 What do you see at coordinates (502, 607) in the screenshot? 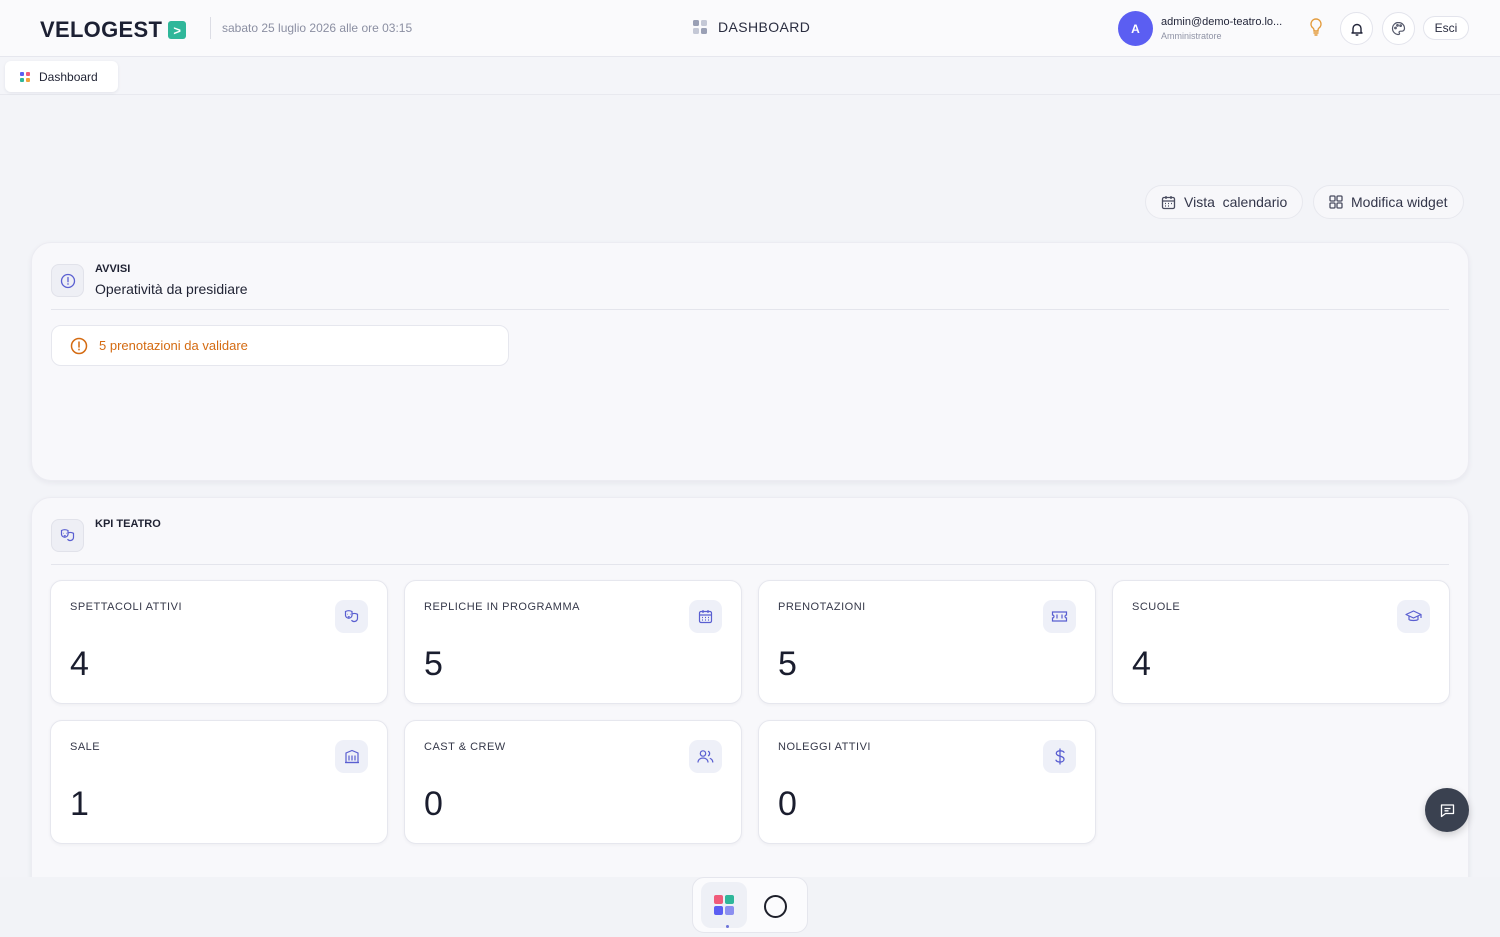
I see `kpi-label: REPLICHE IN PROGRAMMA` at bounding box center [502, 607].